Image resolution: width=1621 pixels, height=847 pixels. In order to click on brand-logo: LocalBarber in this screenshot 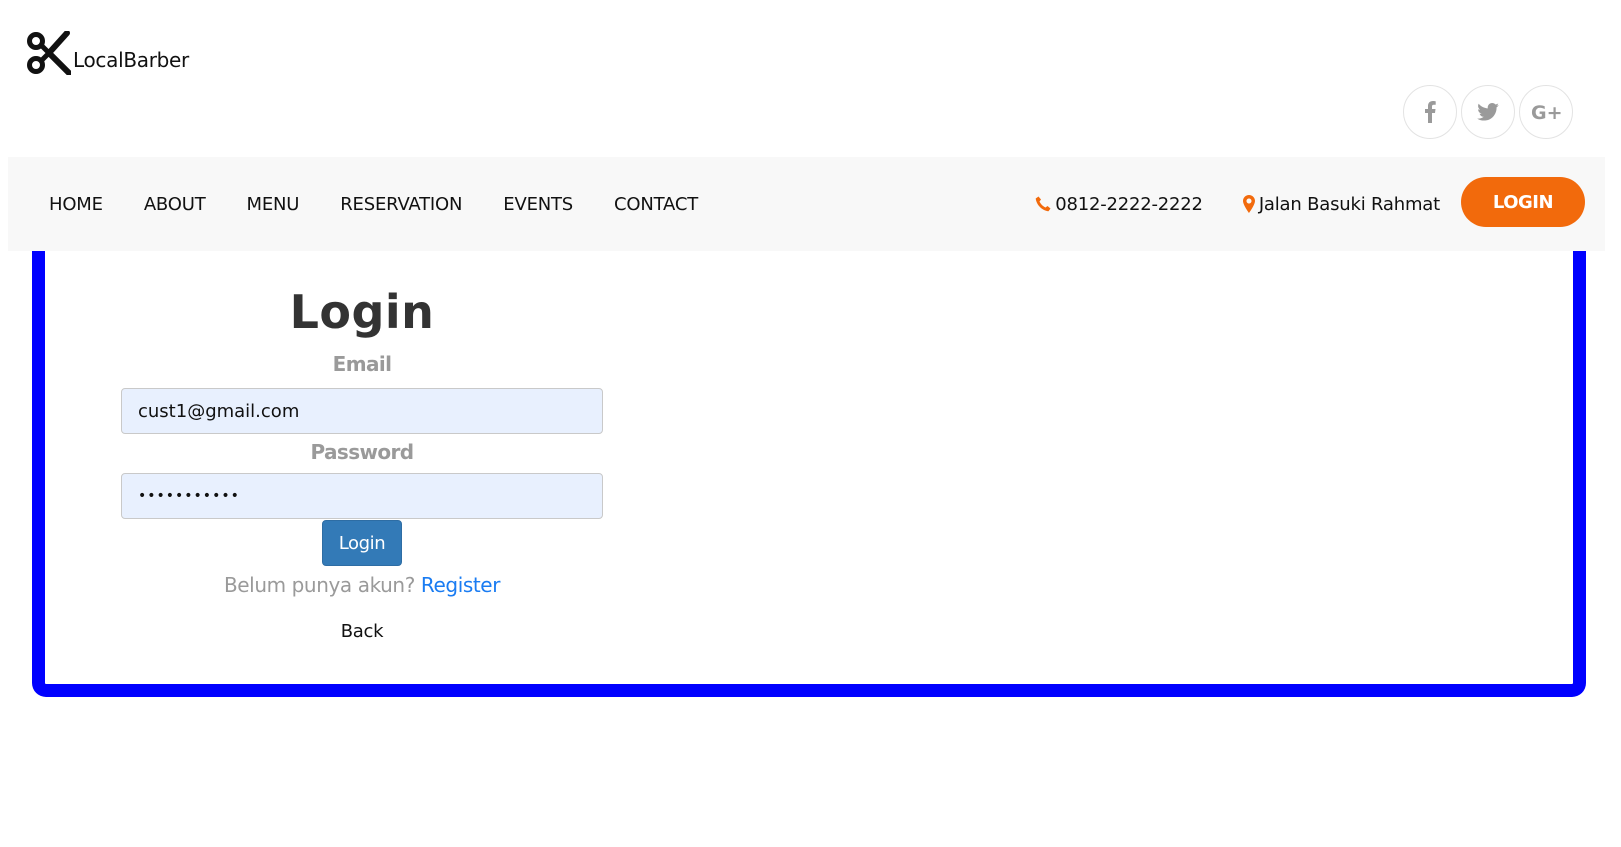, I will do `click(108, 53)`.